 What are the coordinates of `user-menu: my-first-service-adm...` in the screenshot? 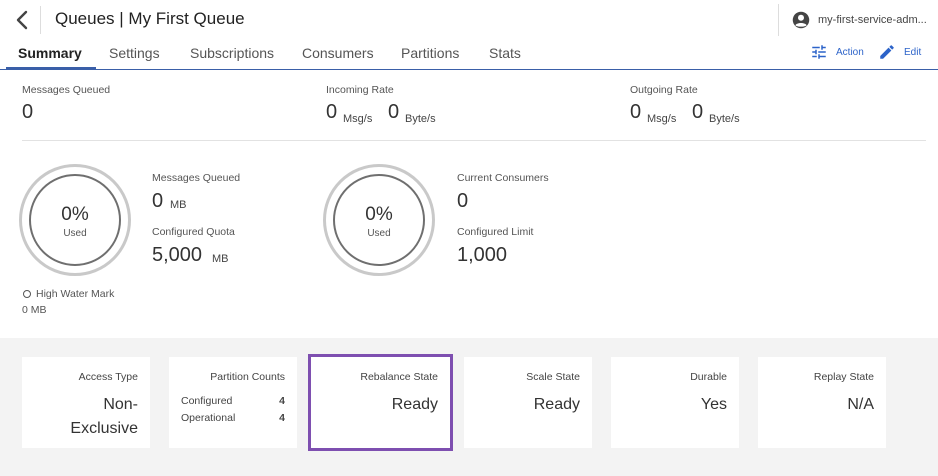 It's located at (862, 20).